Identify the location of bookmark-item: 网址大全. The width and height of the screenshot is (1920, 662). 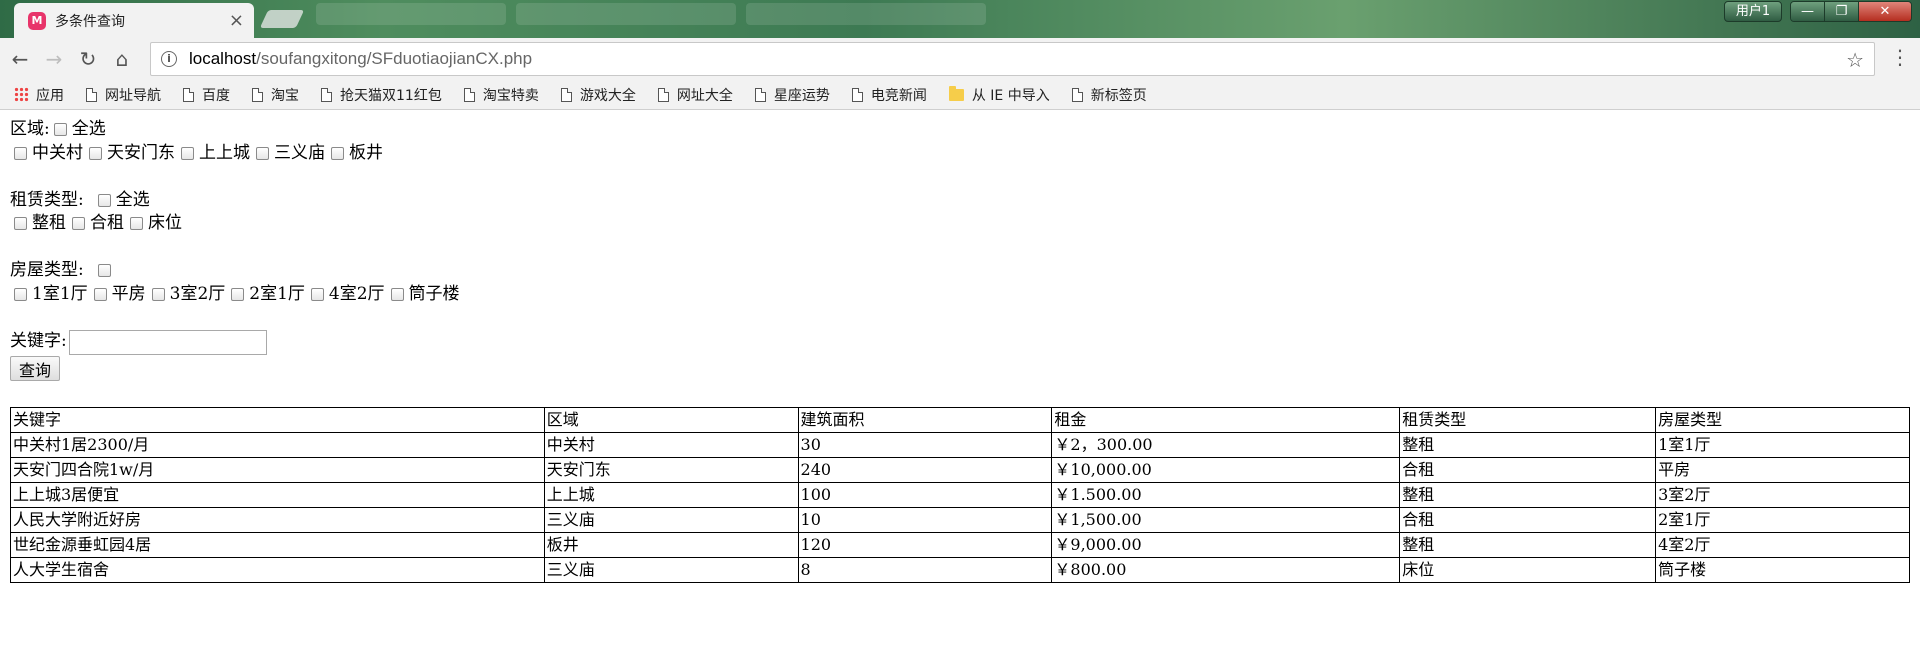
(695, 95).